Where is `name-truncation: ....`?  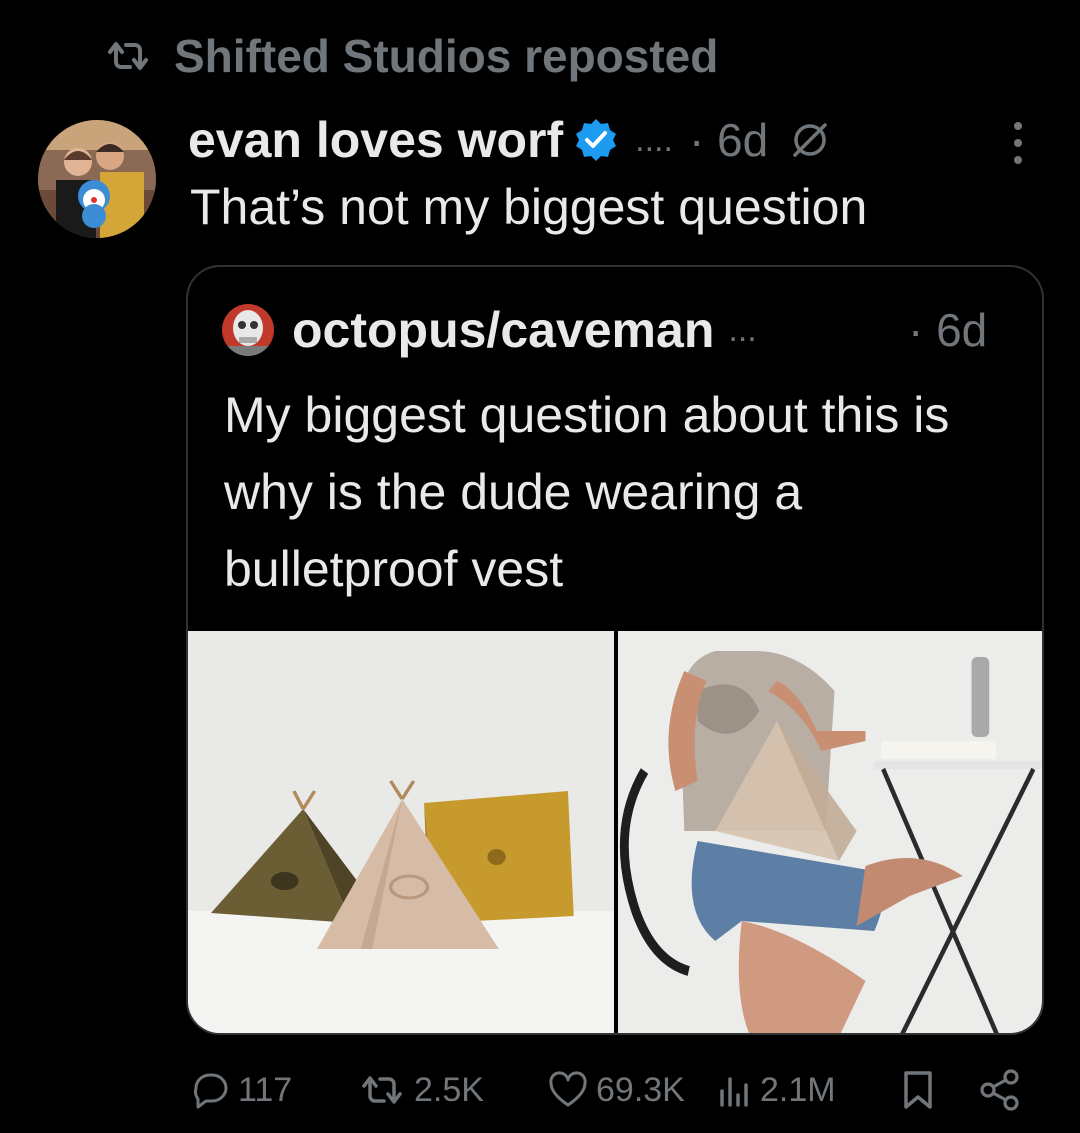
name-truncation: .... is located at coordinates (654, 139).